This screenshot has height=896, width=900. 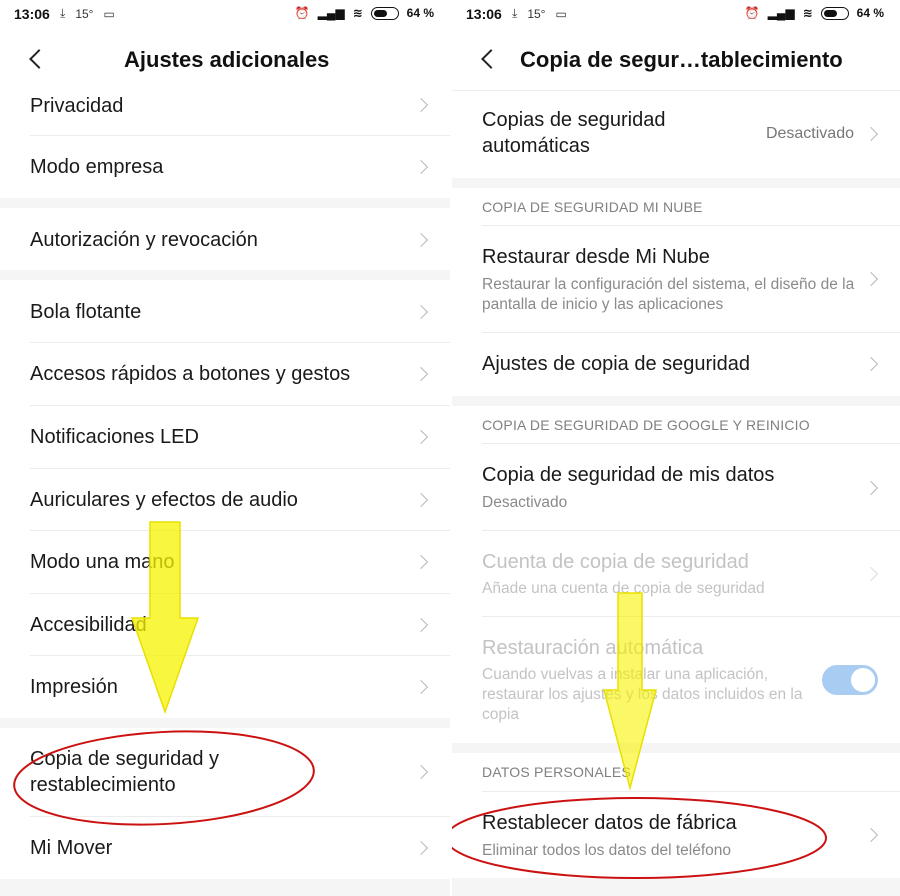 I want to click on list-item-privacy: Privacidad, so click(x=225, y=113).